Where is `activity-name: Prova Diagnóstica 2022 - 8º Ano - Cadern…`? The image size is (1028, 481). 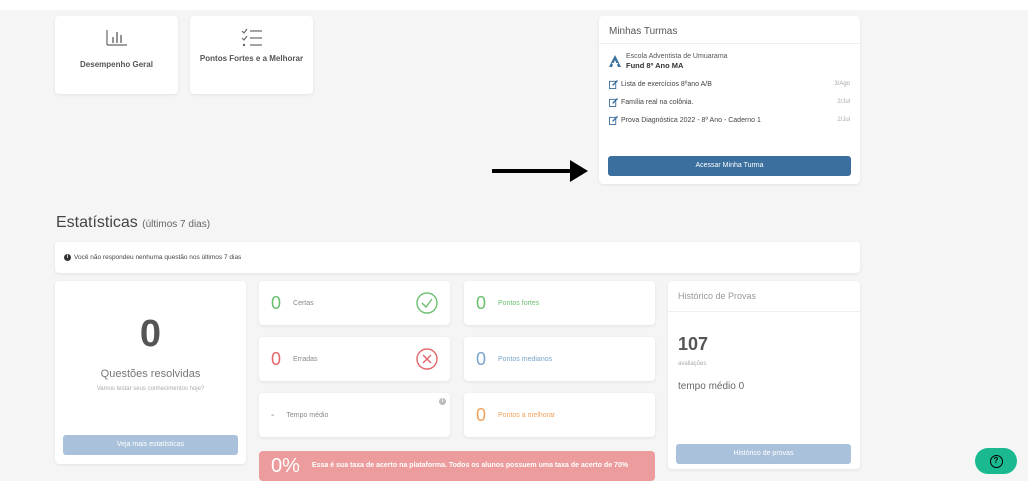 activity-name: Prova Diagnóstica 2022 - 8º Ano - Cadern… is located at coordinates (691, 120).